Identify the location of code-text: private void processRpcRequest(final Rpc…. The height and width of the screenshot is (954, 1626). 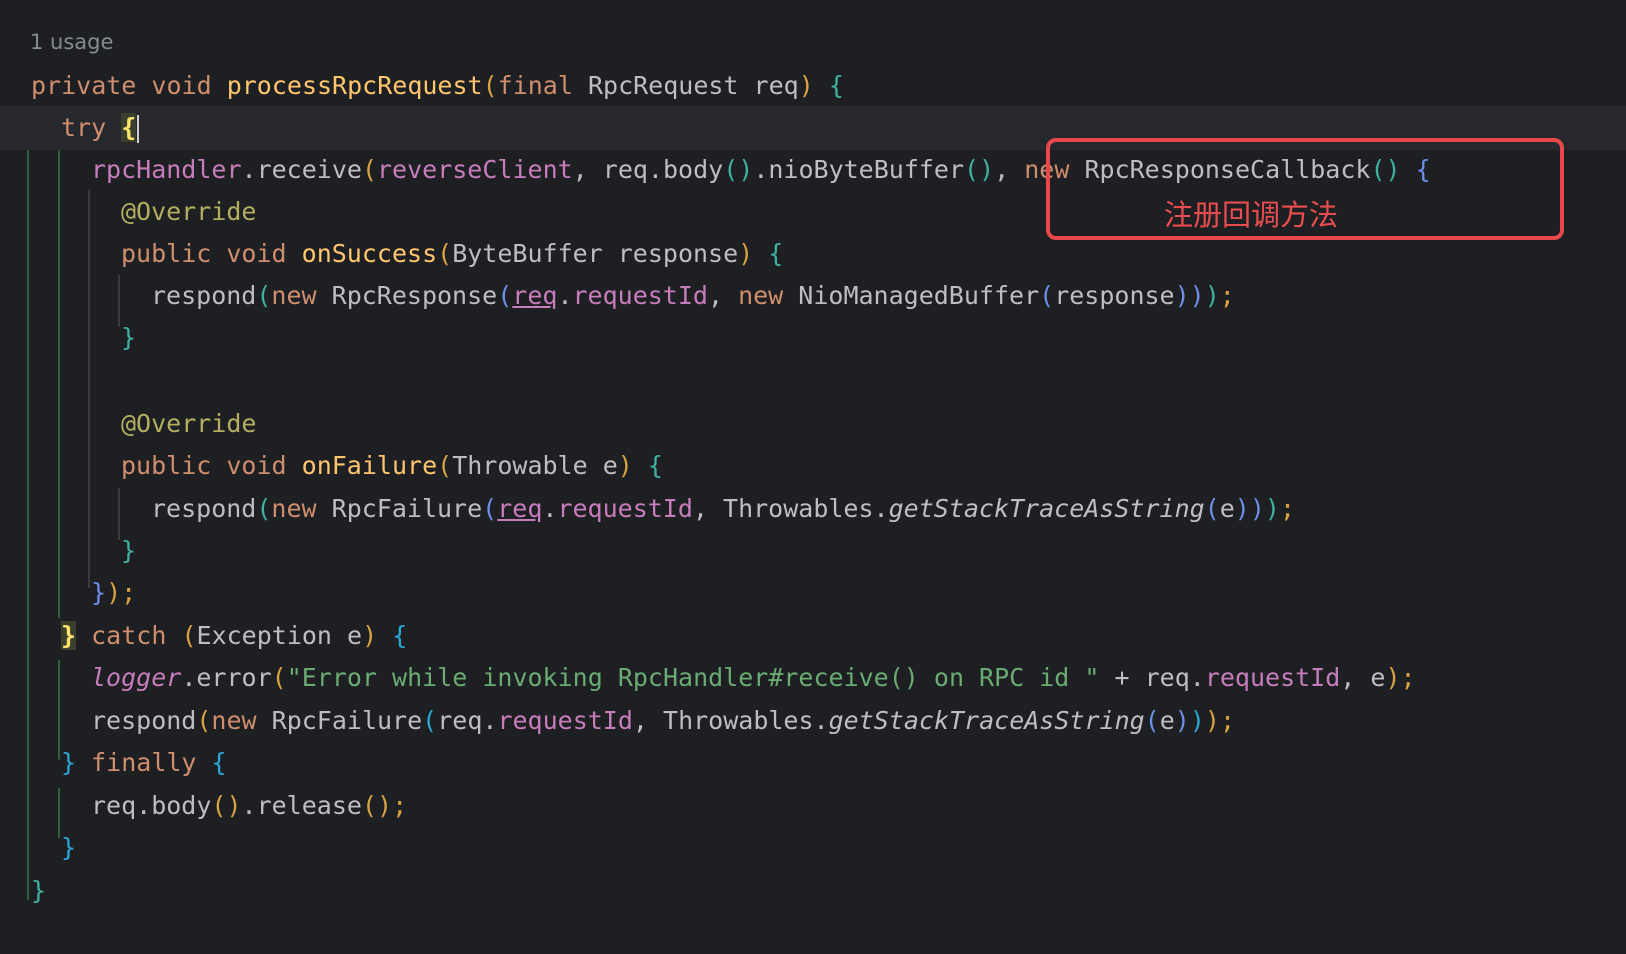
(437, 86).